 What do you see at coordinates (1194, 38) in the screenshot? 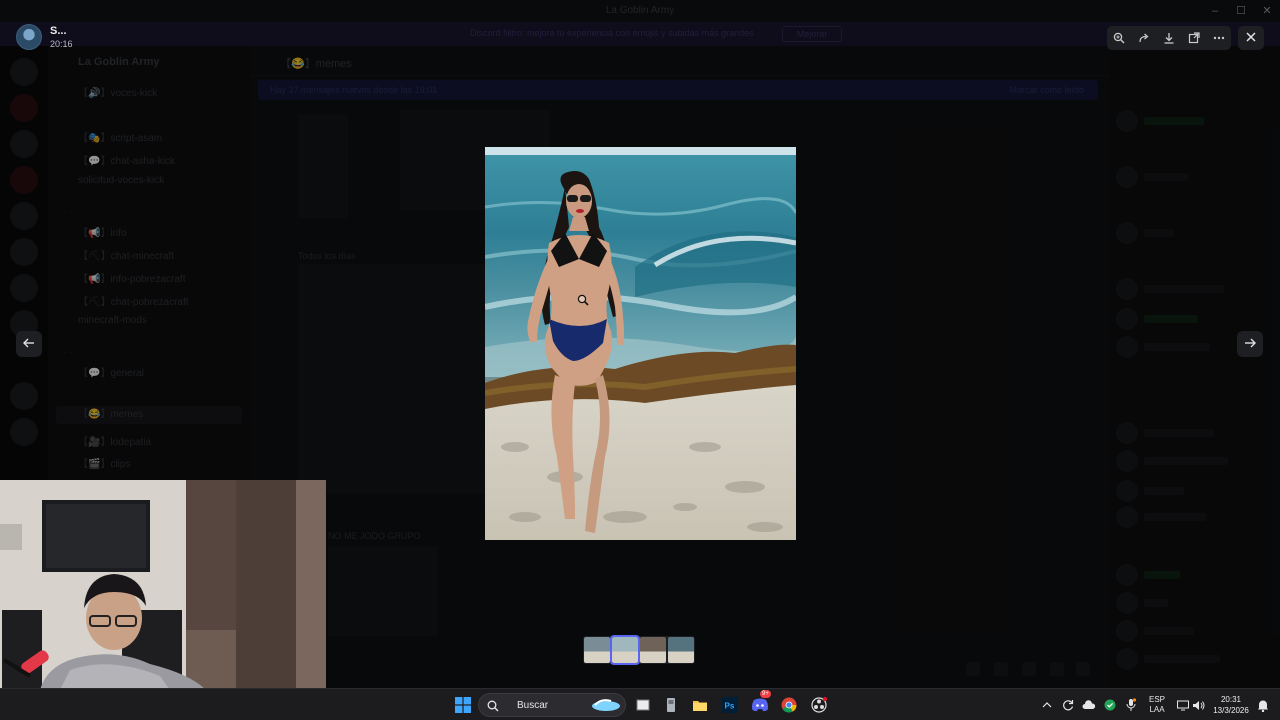
I see `open-external-icon` at bounding box center [1194, 38].